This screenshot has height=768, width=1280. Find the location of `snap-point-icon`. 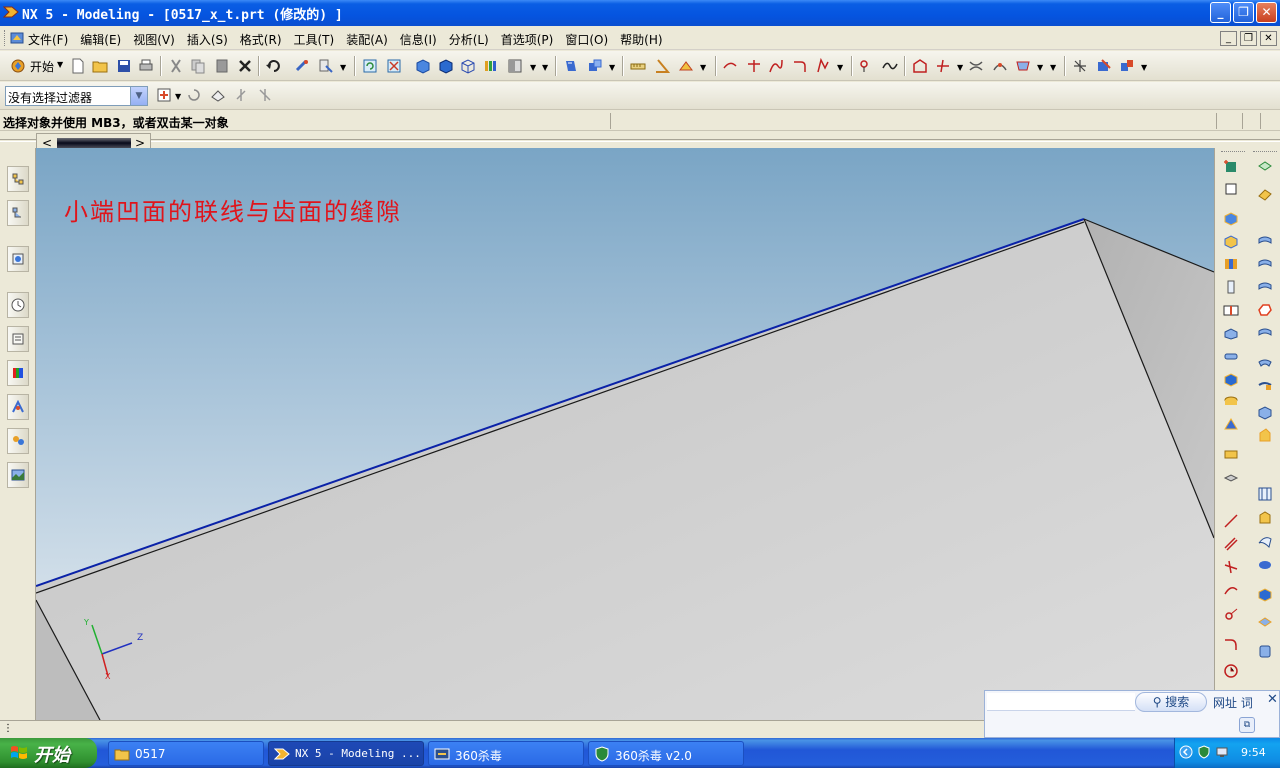

snap-point-icon is located at coordinates (241, 95).